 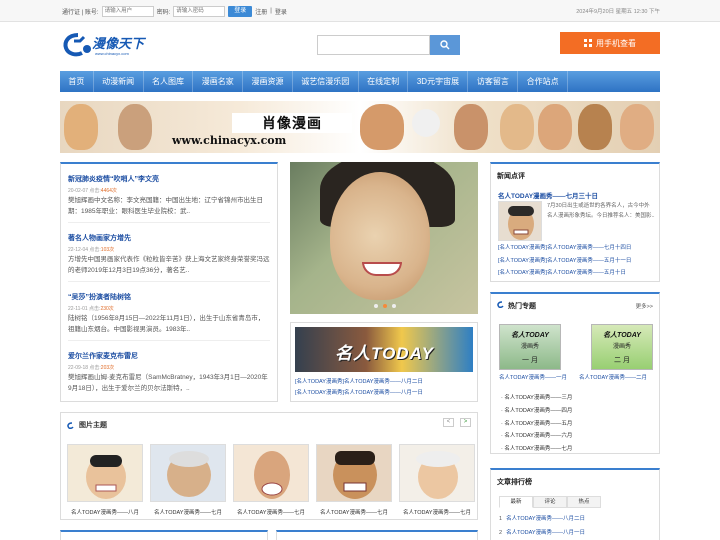 What do you see at coordinates (169, 297) in the screenshot?
I see `news-title: “吴莎”扮演者陆树铭` at bounding box center [169, 297].